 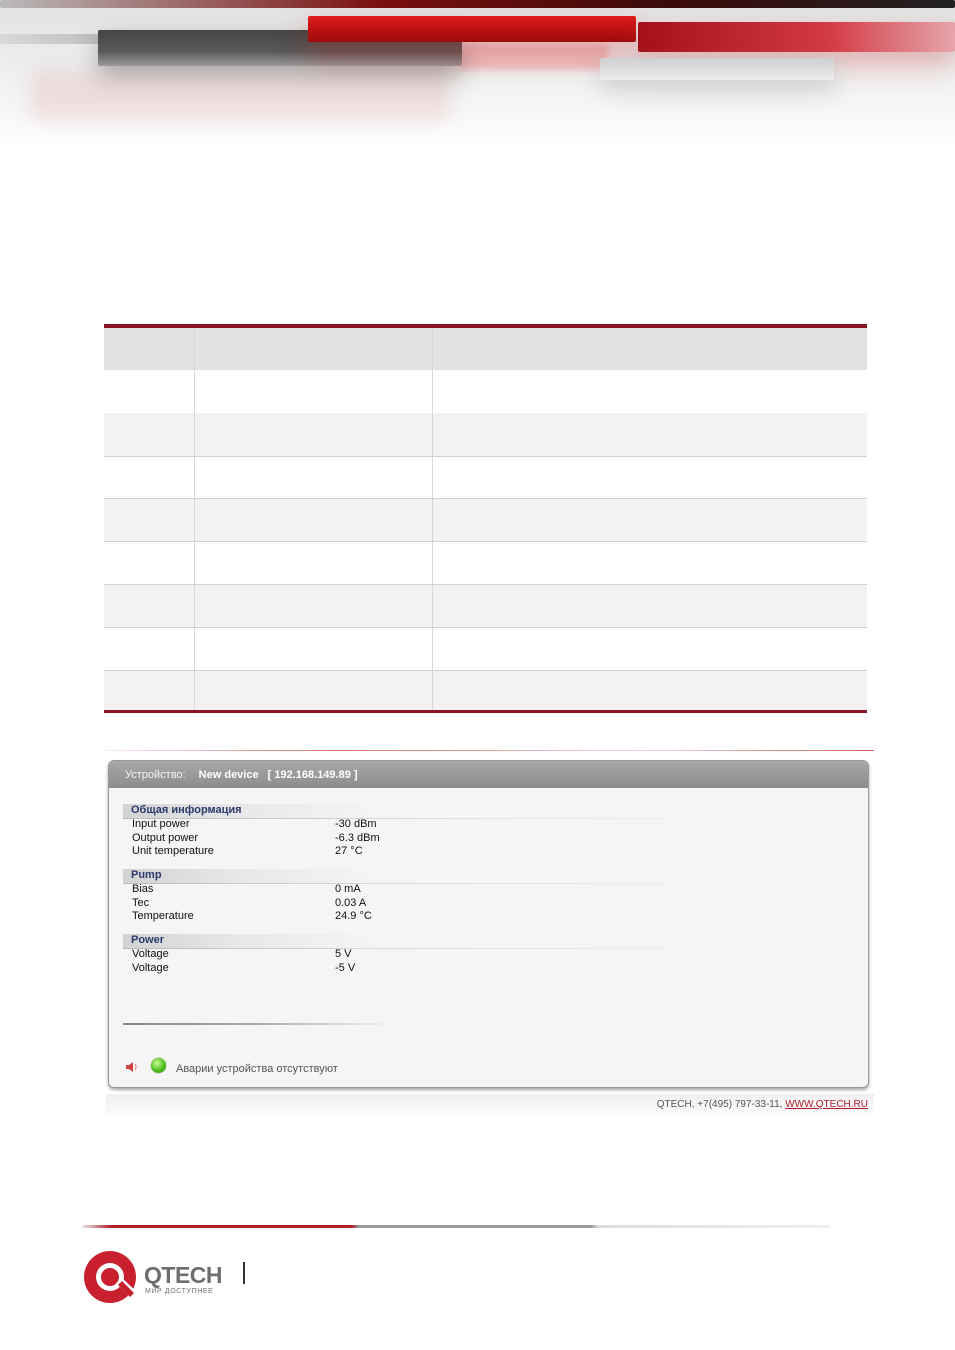 What do you see at coordinates (161, 824) in the screenshot?
I see `param-key: Input power` at bounding box center [161, 824].